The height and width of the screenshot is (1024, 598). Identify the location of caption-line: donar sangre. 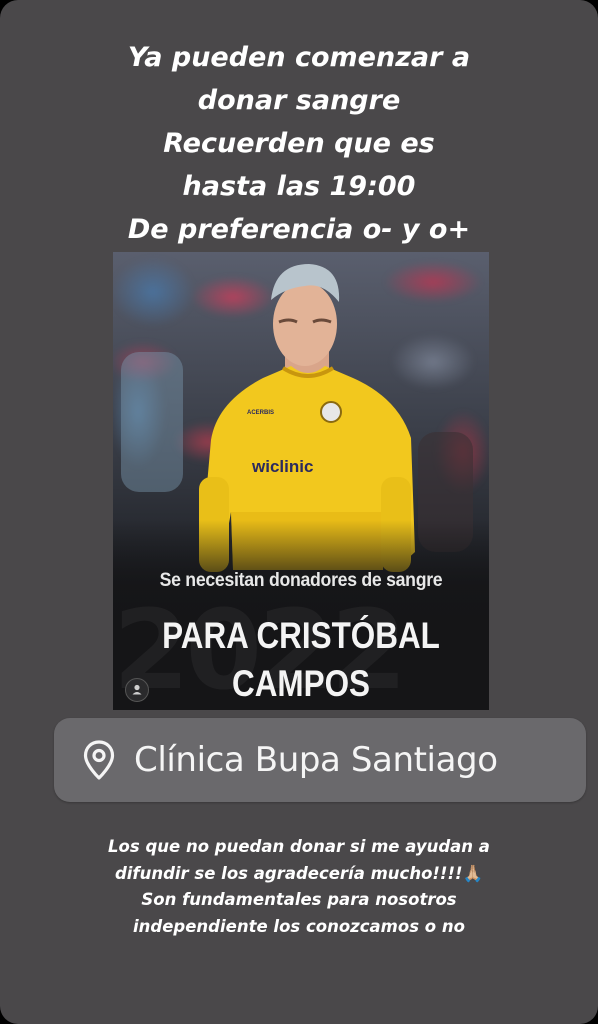
(299, 100).